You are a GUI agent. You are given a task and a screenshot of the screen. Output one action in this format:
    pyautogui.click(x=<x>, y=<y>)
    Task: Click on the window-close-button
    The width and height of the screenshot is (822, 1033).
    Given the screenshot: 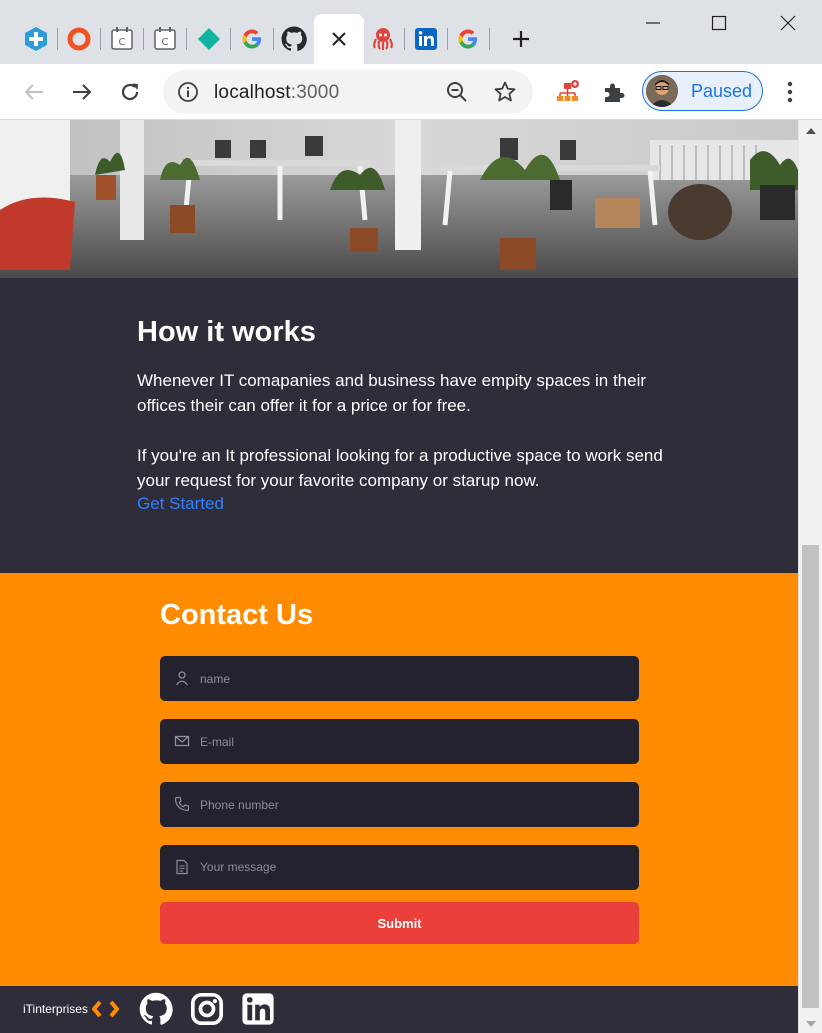 What is the action you would take?
    pyautogui.click(x=788, y=23)
    